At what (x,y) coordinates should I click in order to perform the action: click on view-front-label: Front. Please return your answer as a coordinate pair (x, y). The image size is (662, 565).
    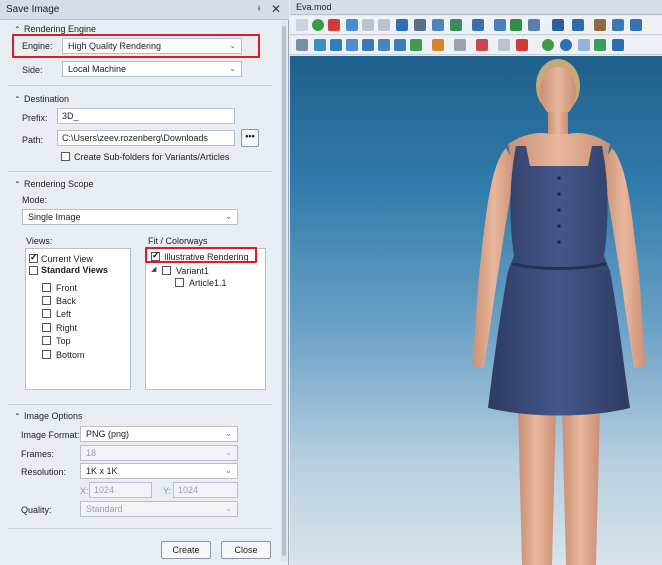
    Looking at the image, I should click on (67, 288).